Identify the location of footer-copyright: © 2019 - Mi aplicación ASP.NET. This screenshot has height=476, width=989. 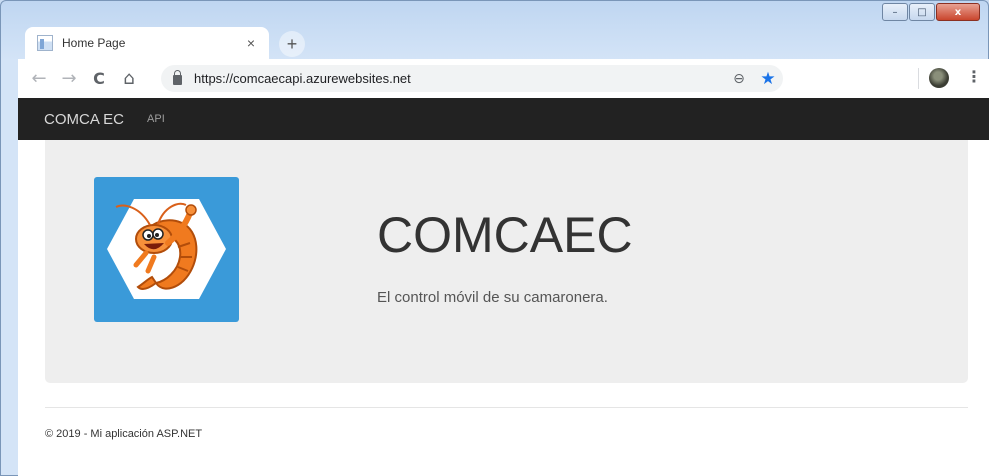
(124, 434).